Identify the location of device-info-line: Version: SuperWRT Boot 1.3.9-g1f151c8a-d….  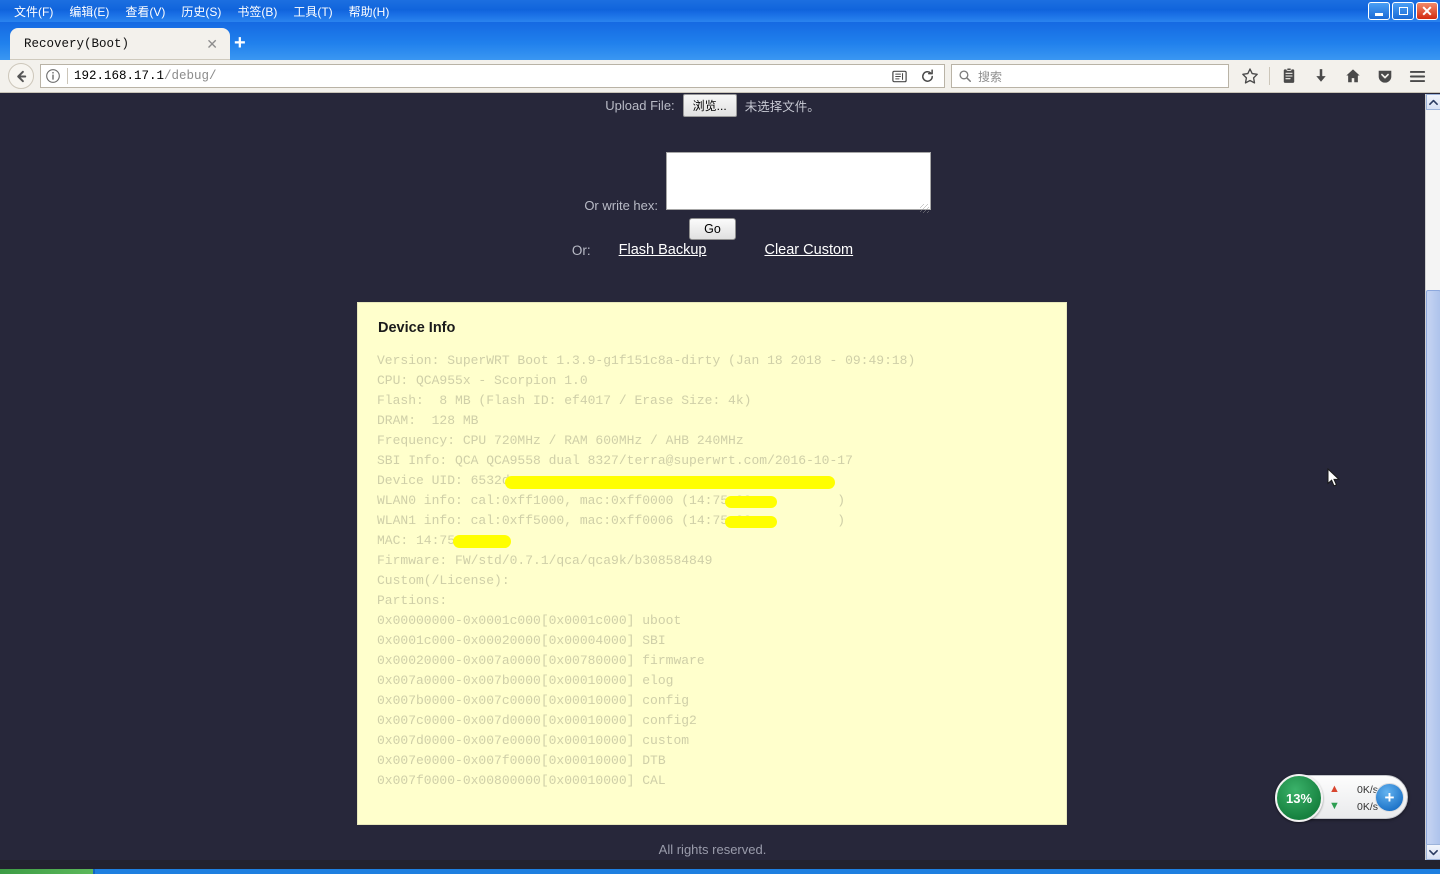
(646, 360).